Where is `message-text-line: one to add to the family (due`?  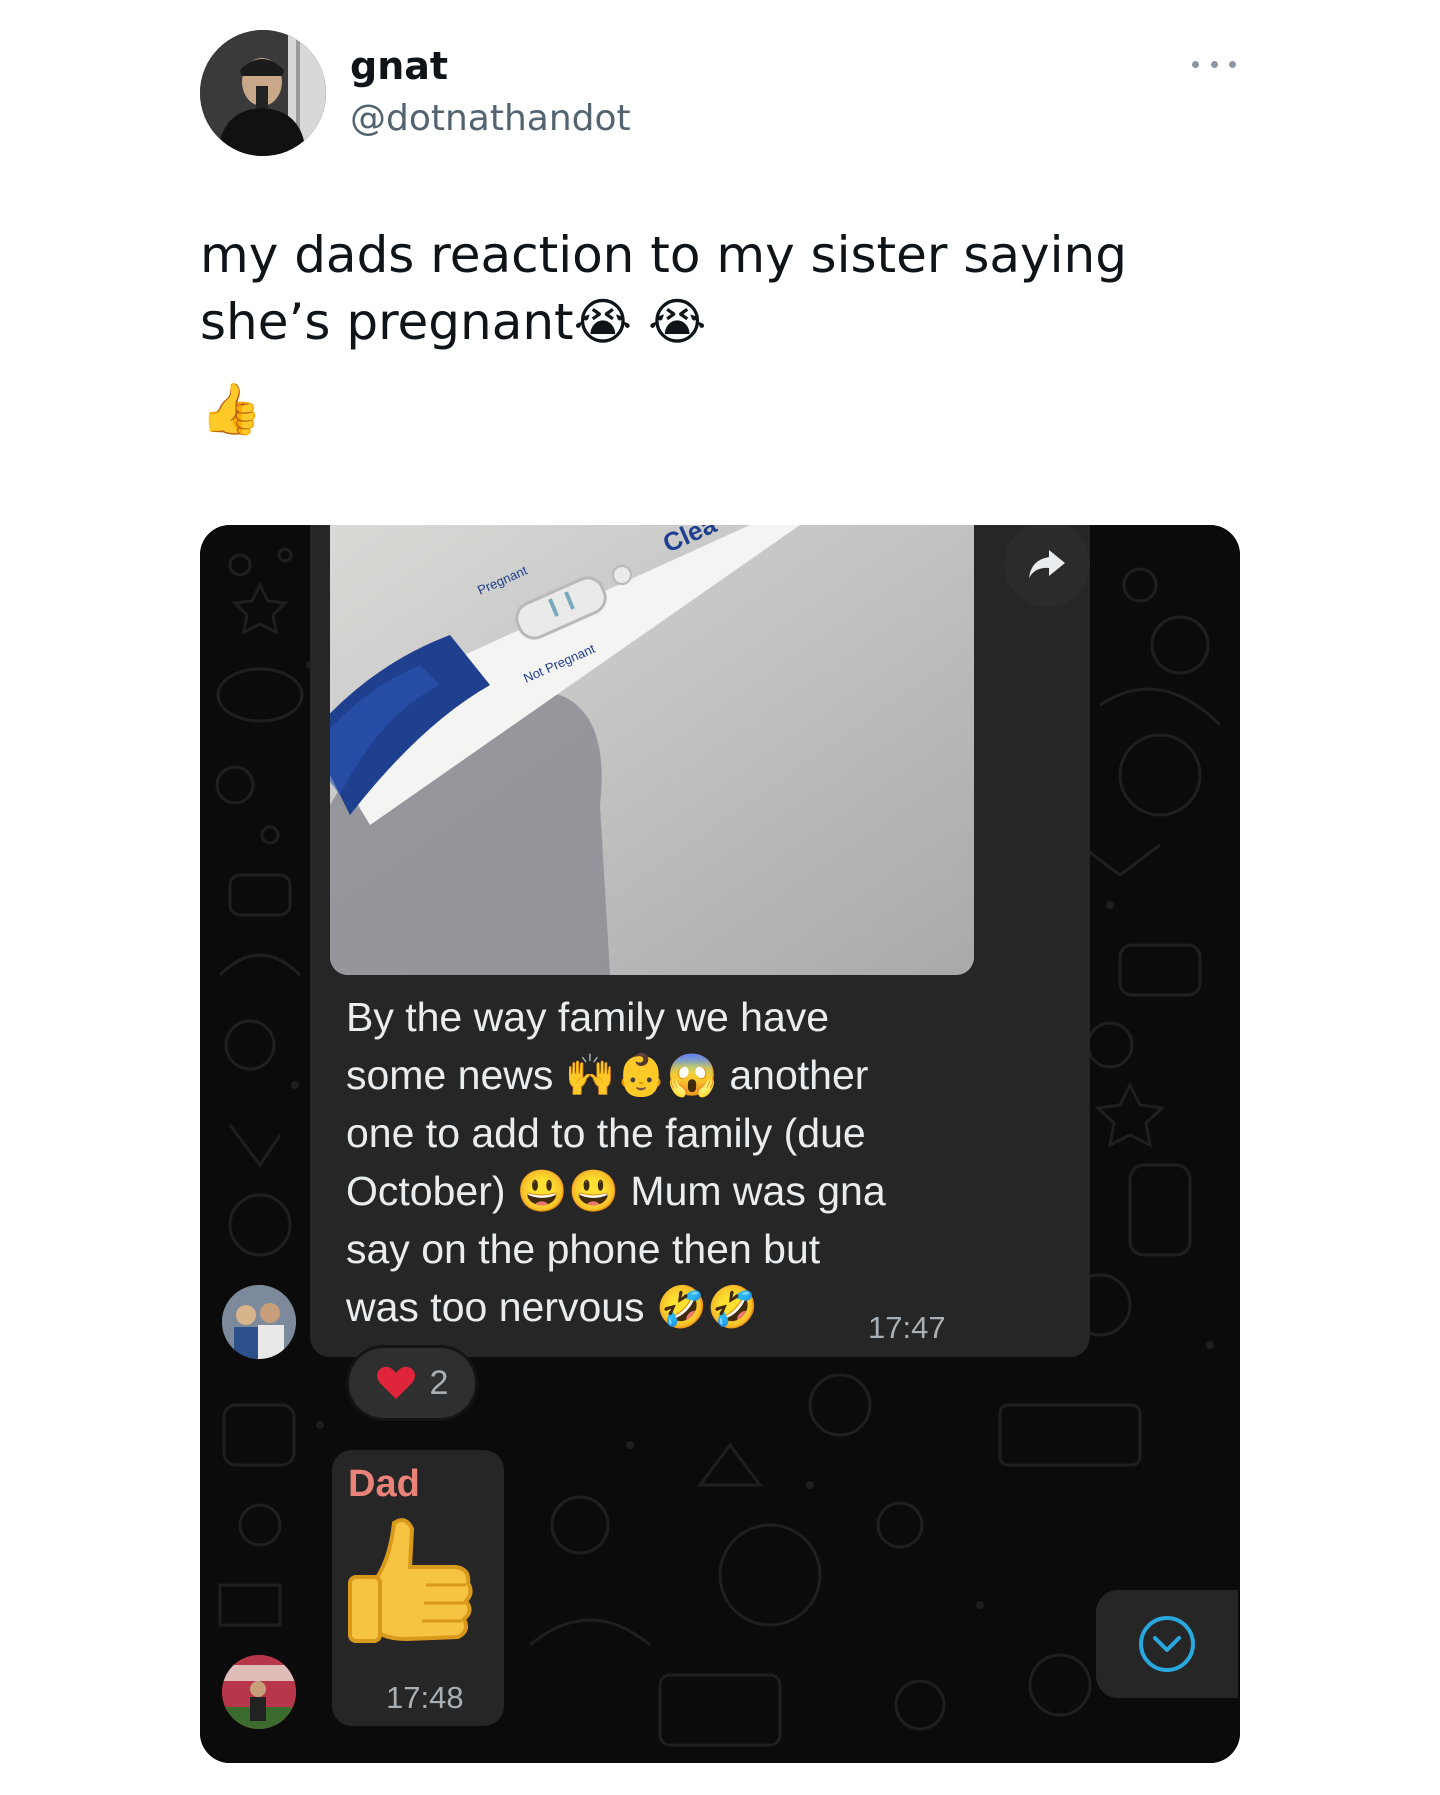 message-text-line: one to add to the family (due is located at coordinates (661, 1133).